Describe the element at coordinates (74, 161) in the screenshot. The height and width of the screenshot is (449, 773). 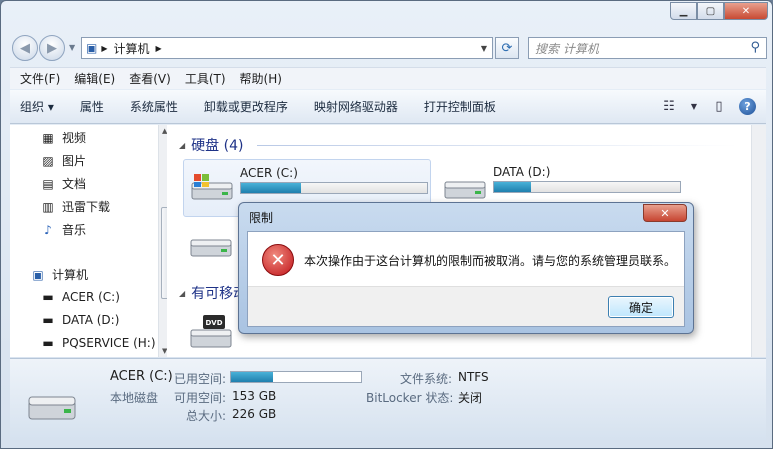
I see `sidebar-item-label: 图片` at that location.